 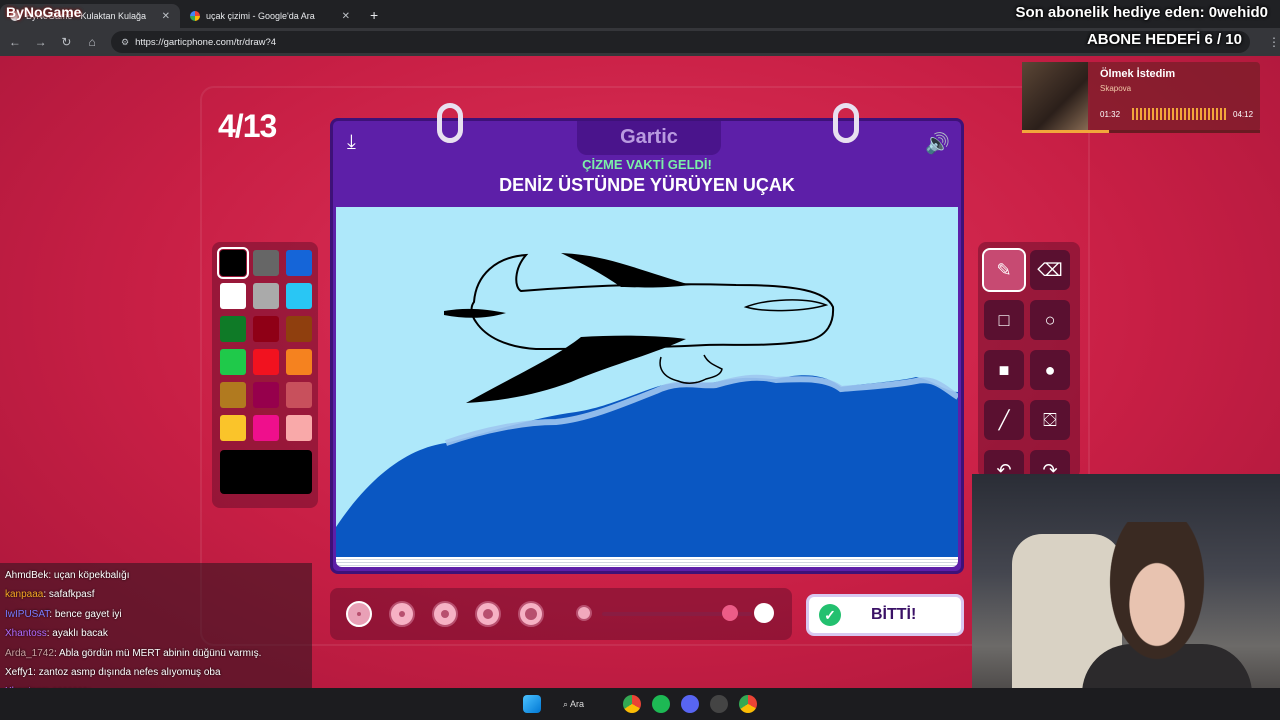 I want to click on airplane-foot, so click(x=691, y=369).